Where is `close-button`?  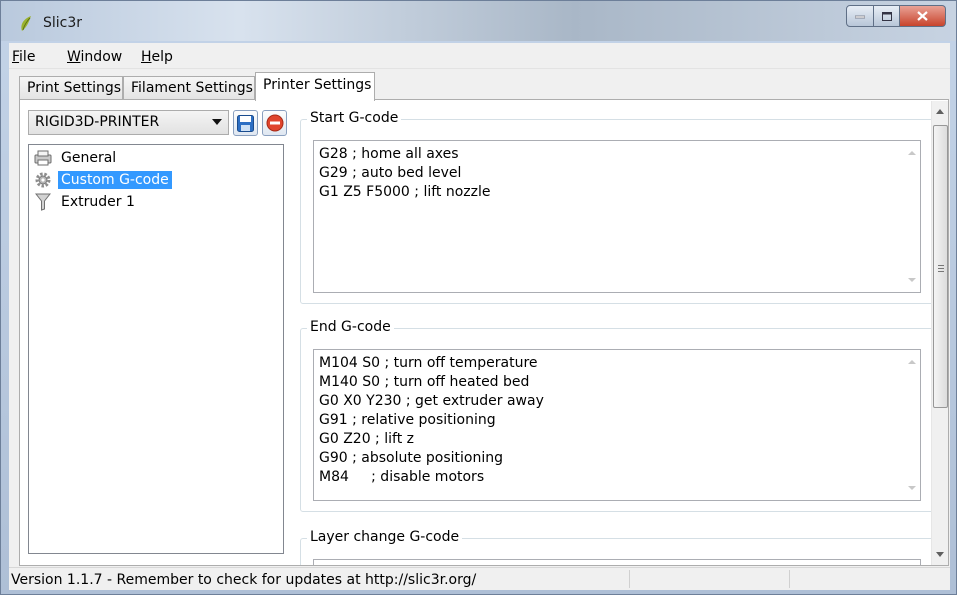
close-button is located at coordinates (923, 16).